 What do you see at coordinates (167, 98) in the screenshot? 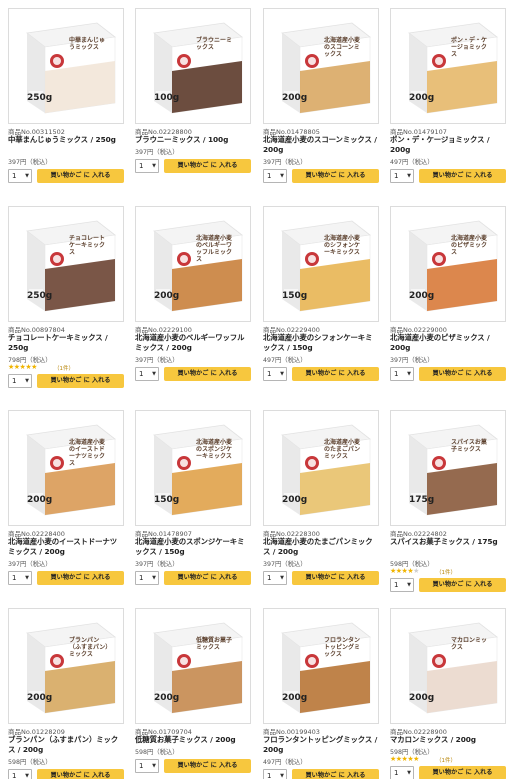
I see `box-weight: 100g` at bounding box center [167, 98].